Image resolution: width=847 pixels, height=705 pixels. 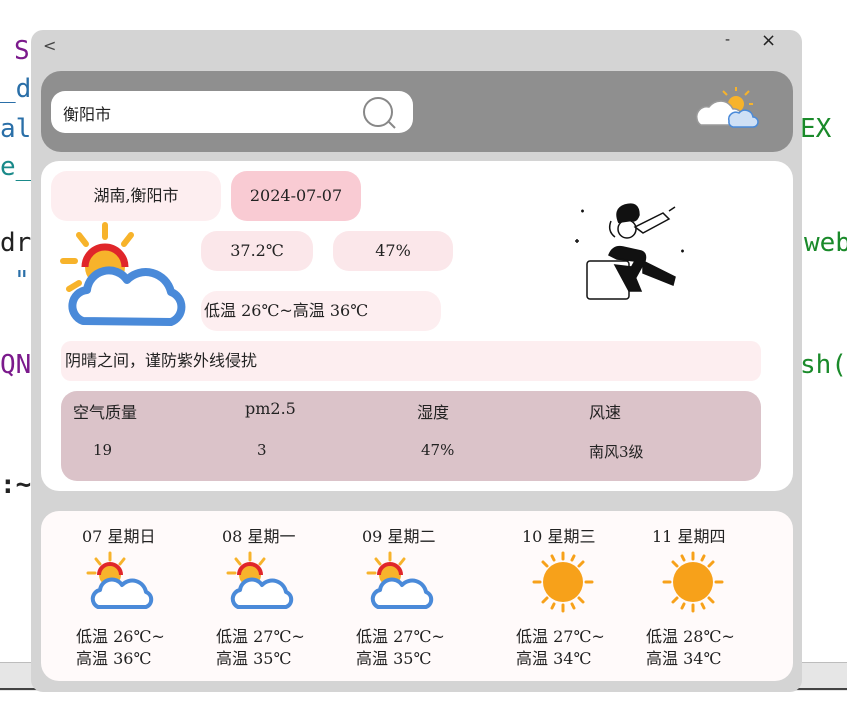 What do you see at coordinates (411, 436) in the screenshot?
I see `air-quality-panel: 空气质量 pm2.5 湿度 风速 19 3 47% 南风3级` at bounding box center [411, 436].